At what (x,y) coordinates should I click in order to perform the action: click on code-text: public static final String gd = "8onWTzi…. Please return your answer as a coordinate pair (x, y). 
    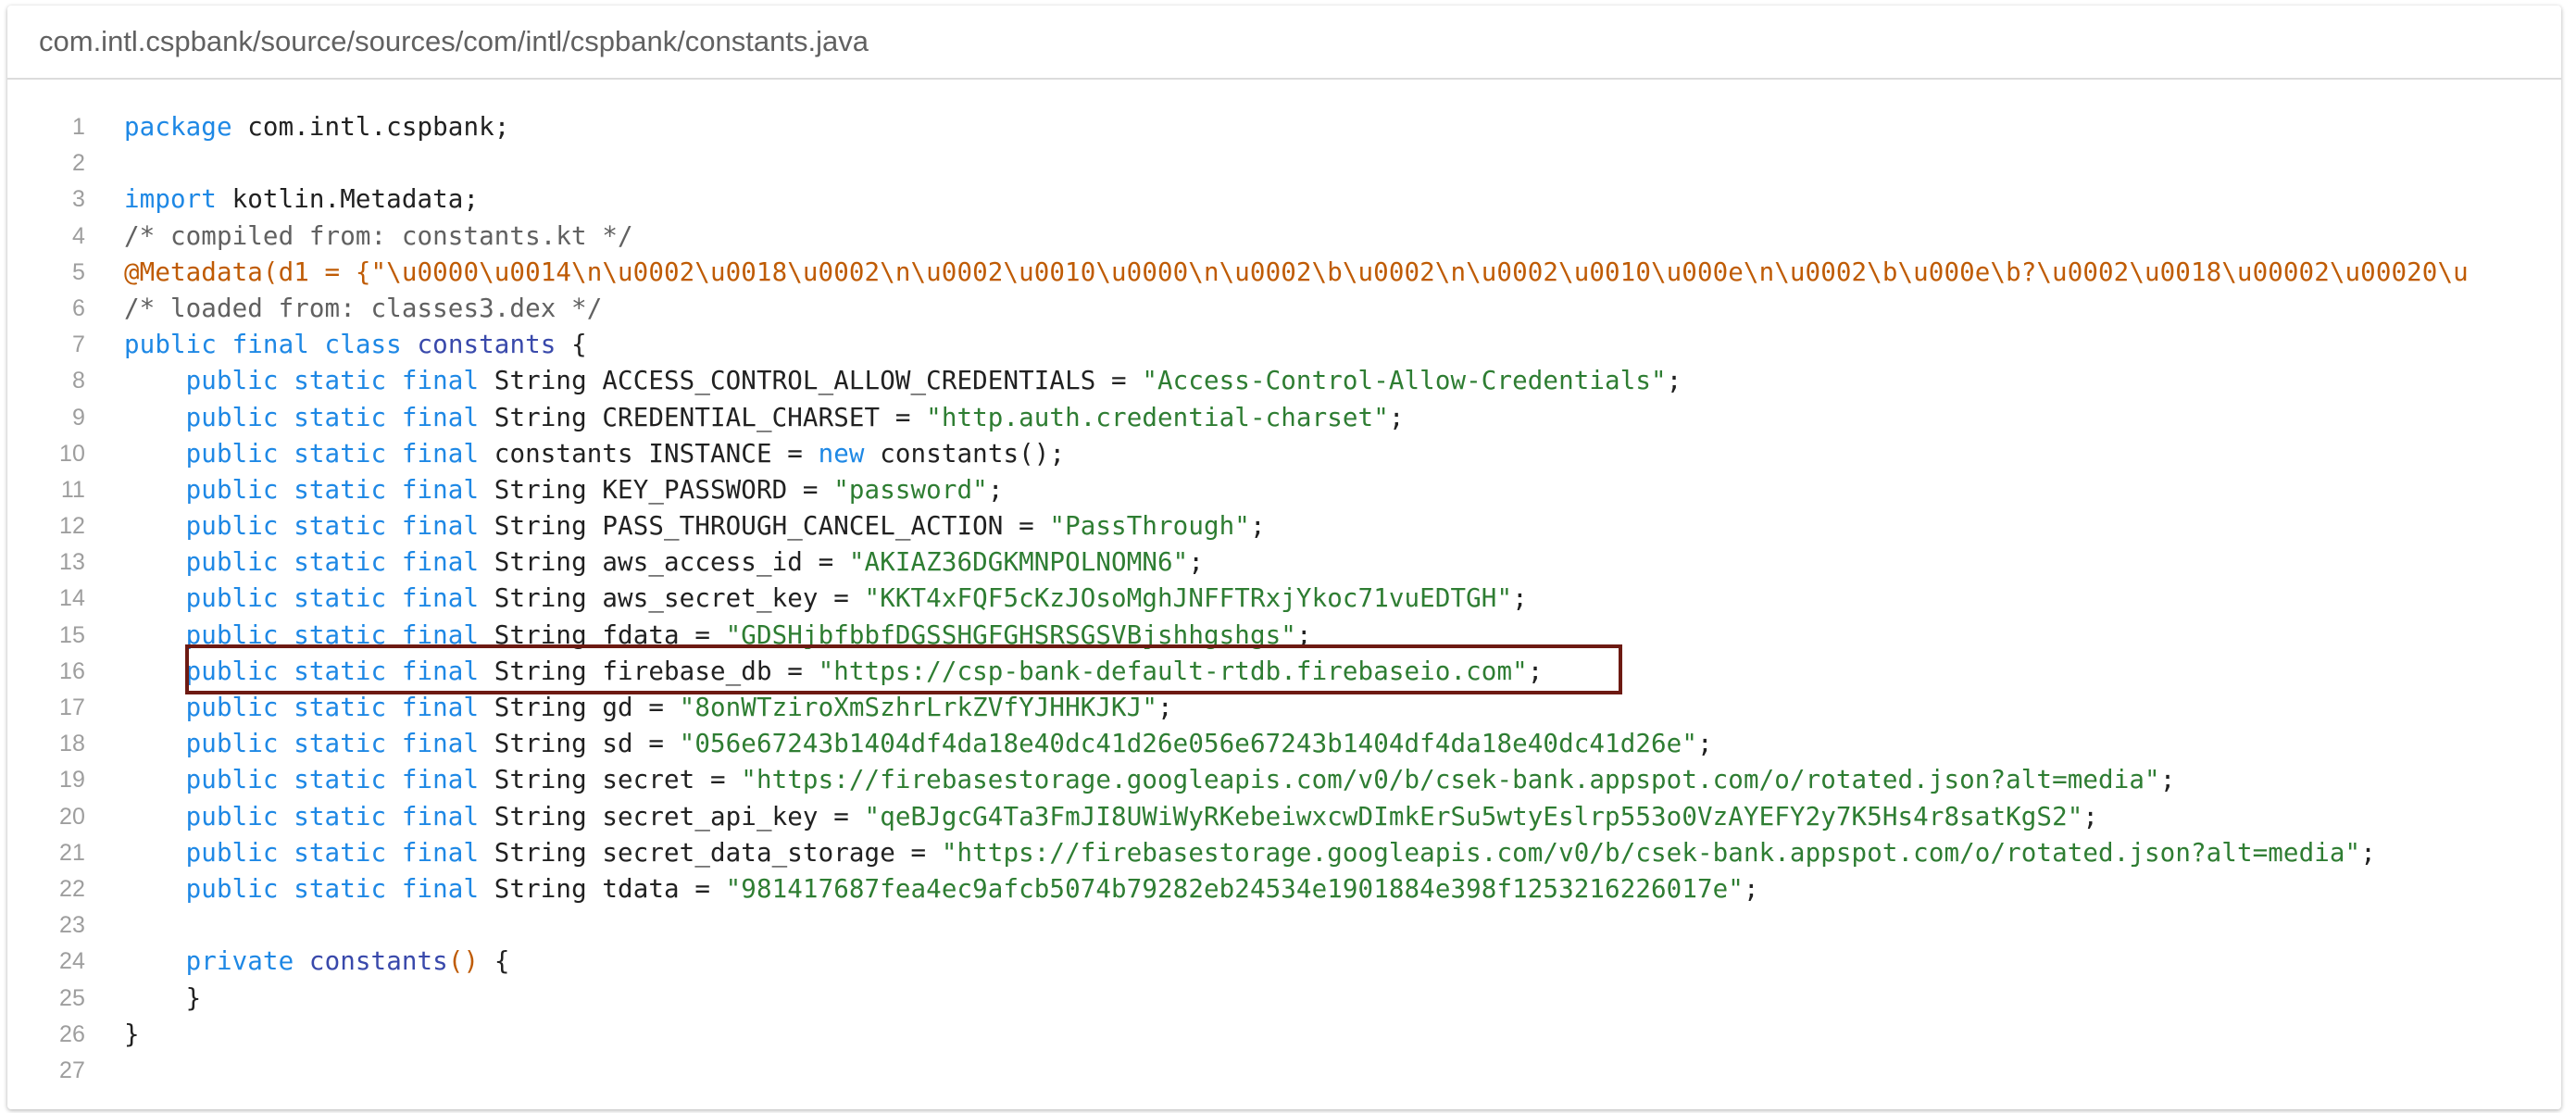
    Looking at the image, I should click on (629, 708).